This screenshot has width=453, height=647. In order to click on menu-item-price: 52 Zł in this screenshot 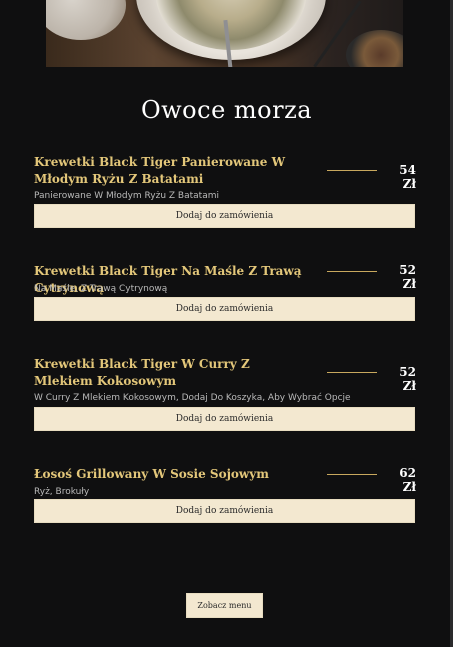, I will do `click(407, 379)`.